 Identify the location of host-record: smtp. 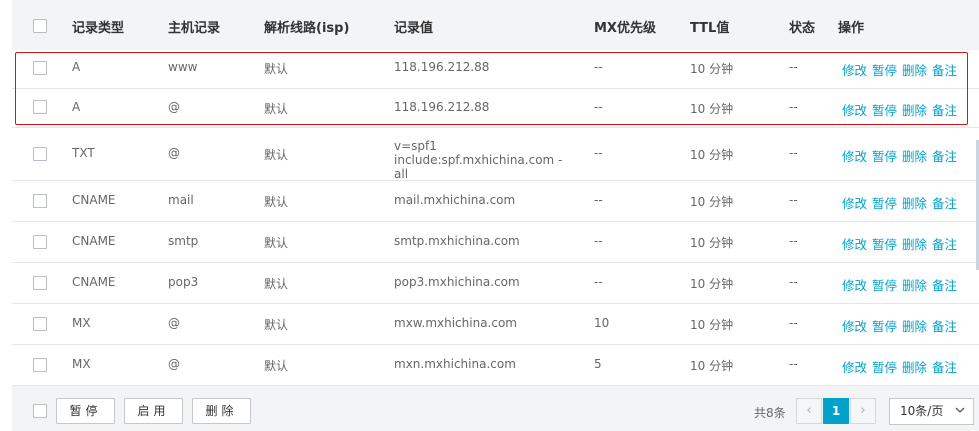
(183, 241).